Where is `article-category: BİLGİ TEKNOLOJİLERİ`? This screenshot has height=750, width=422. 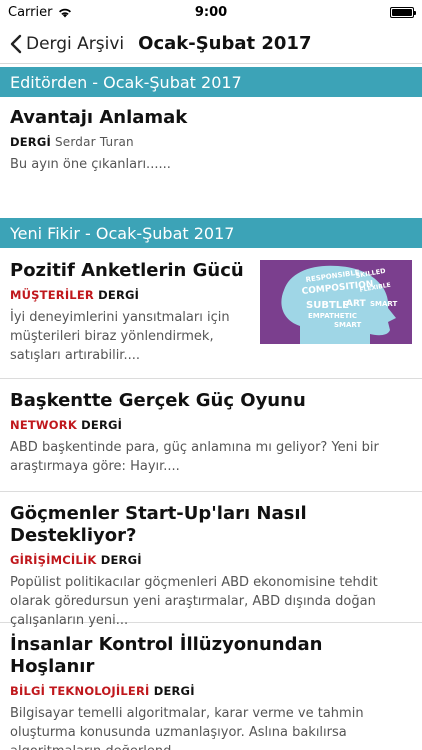 article-category: BİLGİ TEKNOLOJİLERİ is located at coordinates (80, 691).